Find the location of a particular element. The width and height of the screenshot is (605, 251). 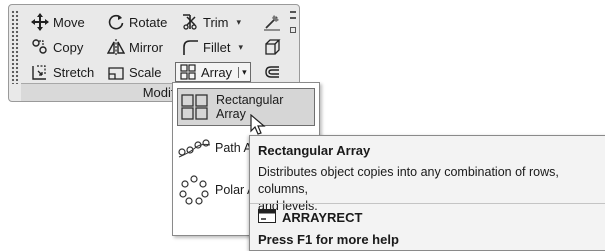

explode-icon is located at coordinates (272, 47).